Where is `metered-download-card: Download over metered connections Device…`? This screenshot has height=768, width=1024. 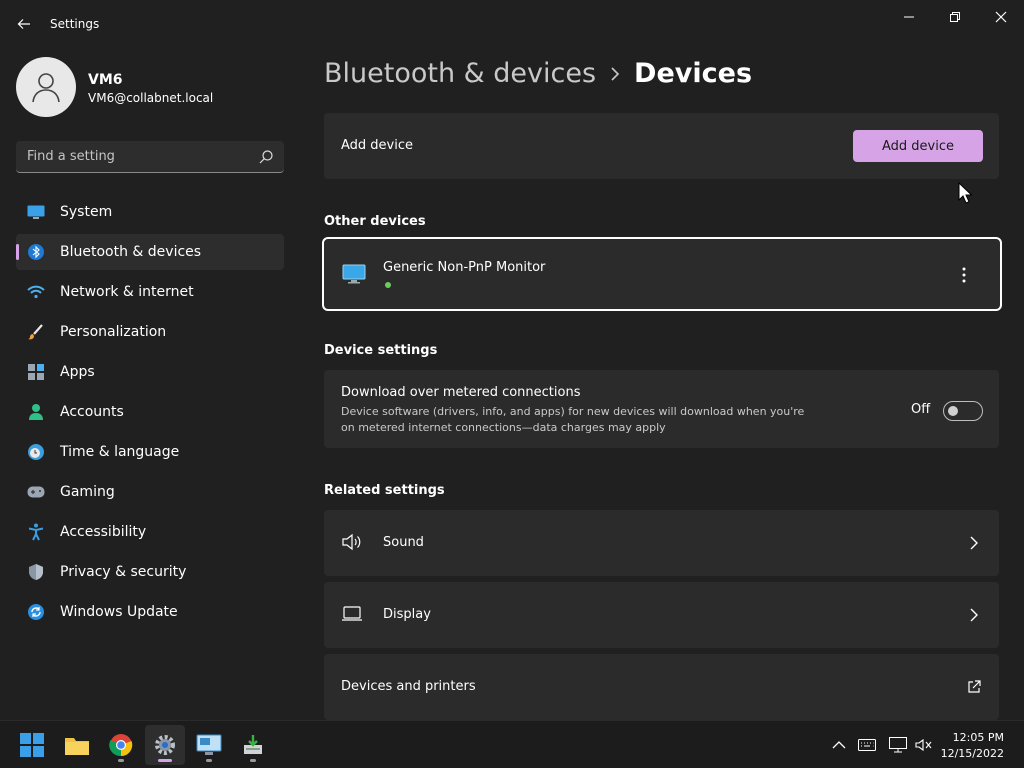 metered-download-card: Download over metered connections Device… is located at coordinates (661, 409).